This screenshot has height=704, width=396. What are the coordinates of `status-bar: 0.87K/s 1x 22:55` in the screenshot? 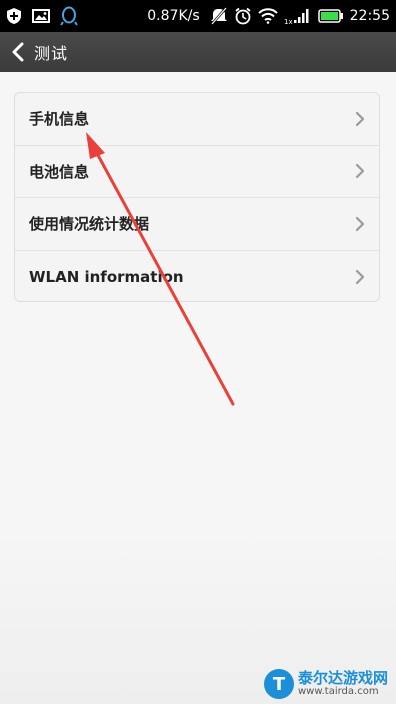 It's located at (198, 16).